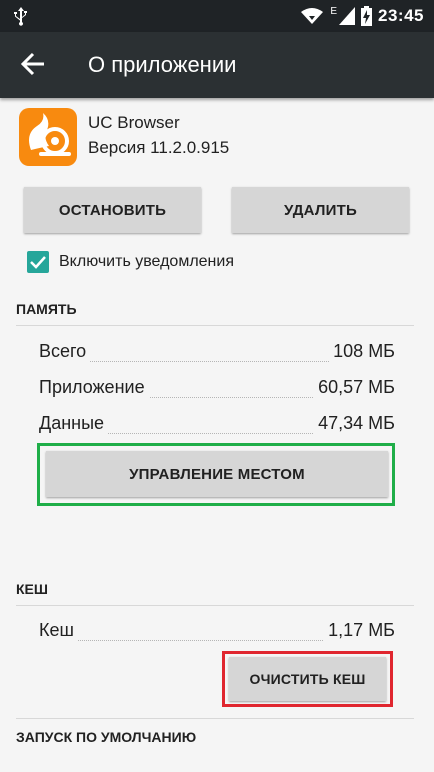  I want to click on row-value: 108 МБ, so click(362, 351).